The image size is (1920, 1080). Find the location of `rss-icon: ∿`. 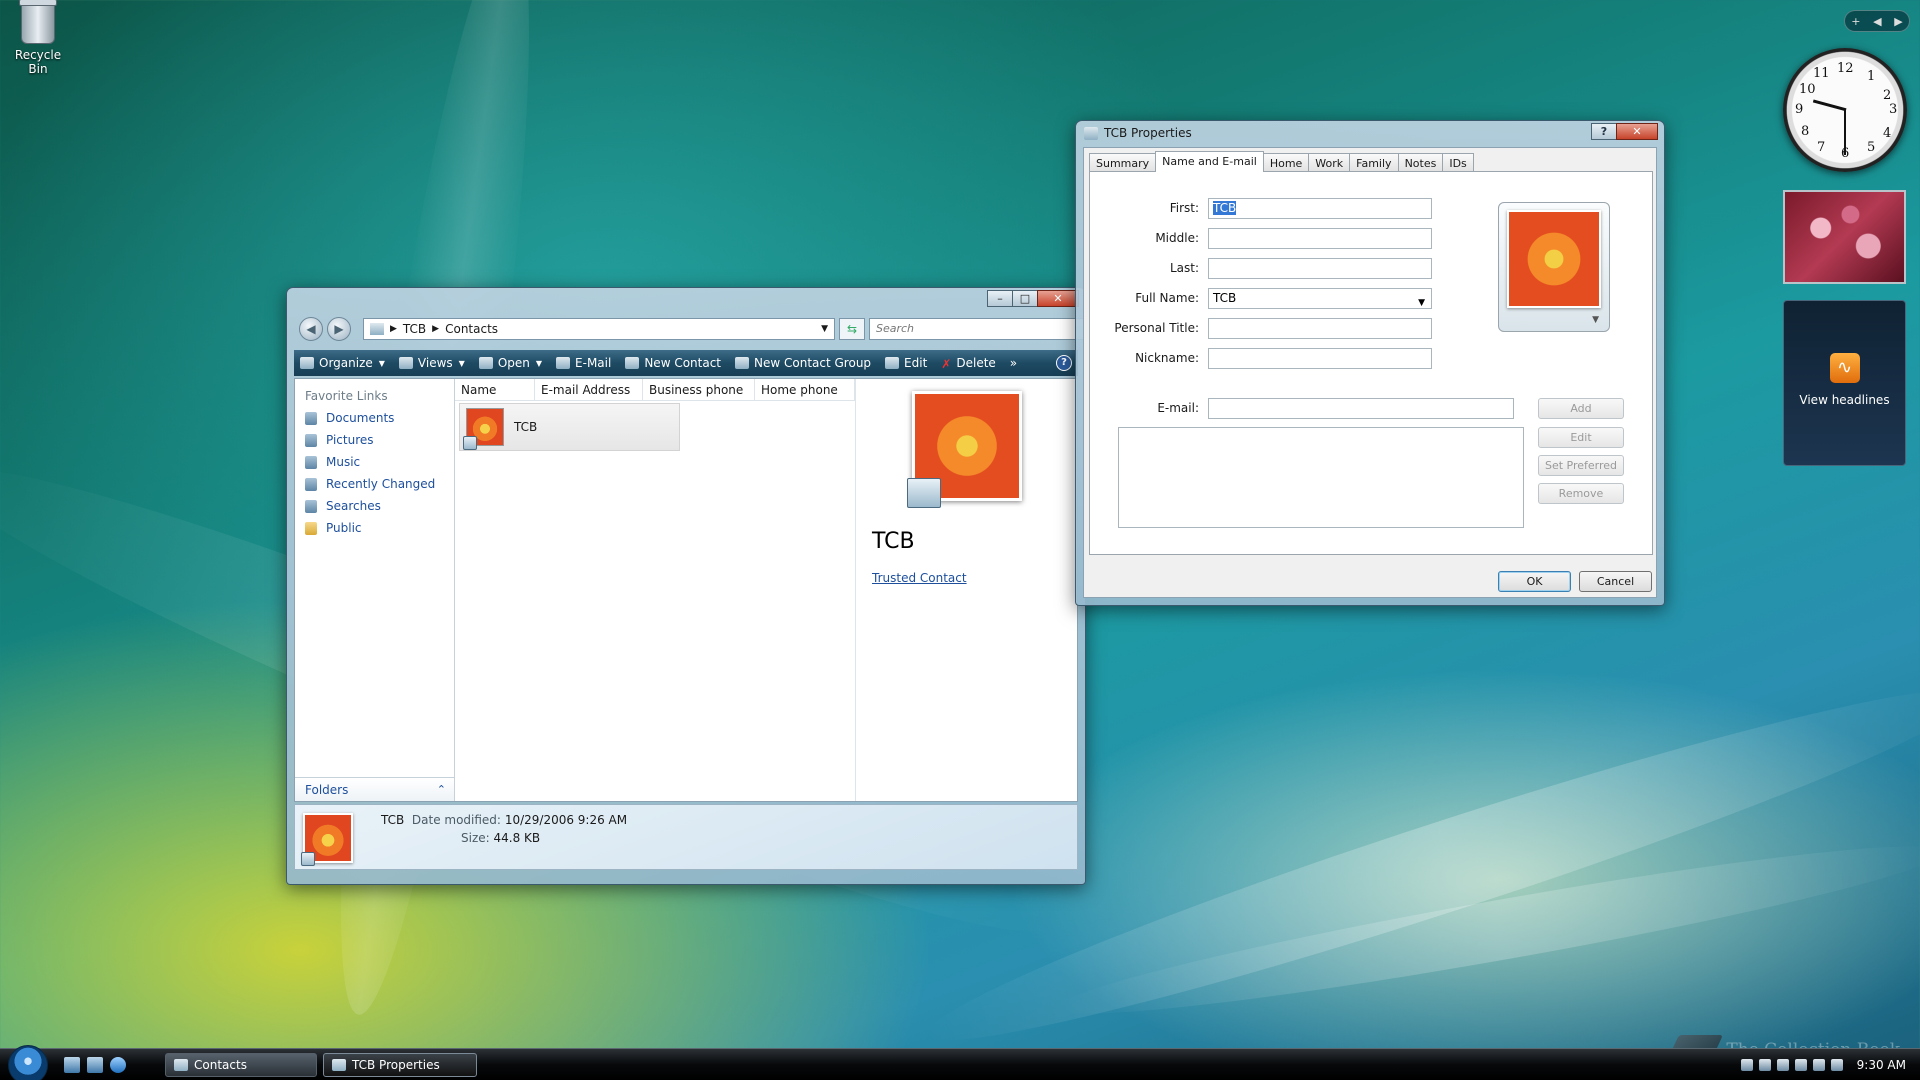

rss-icon: ∿ is located at coordinates (1844, 368).